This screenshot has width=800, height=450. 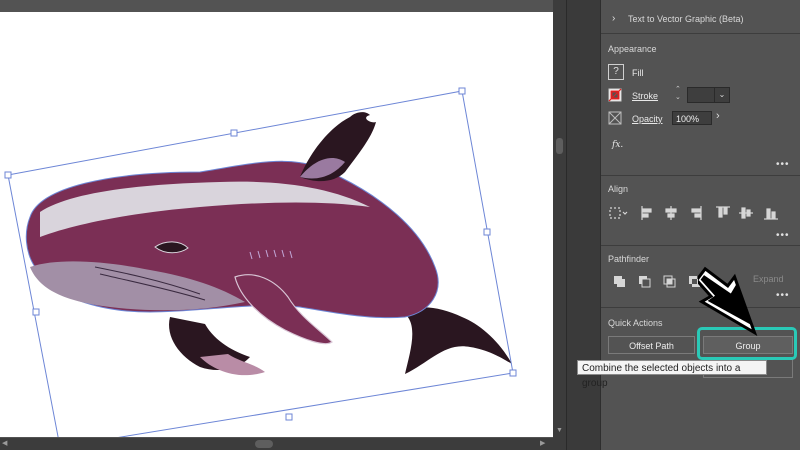 What do you see at coordinates (722, 95) in the screenshot?
I see `chevron-down-icon: ⌄` at bounding box center [722, 95].